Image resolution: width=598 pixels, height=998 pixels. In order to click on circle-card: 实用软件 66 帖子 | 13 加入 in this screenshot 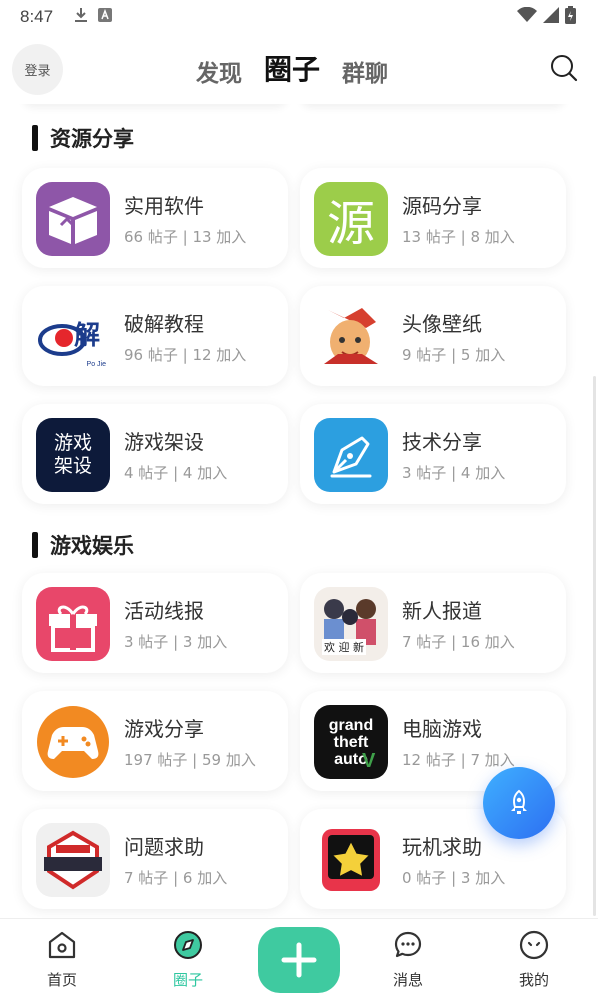, I will do `click(155, 218)`.